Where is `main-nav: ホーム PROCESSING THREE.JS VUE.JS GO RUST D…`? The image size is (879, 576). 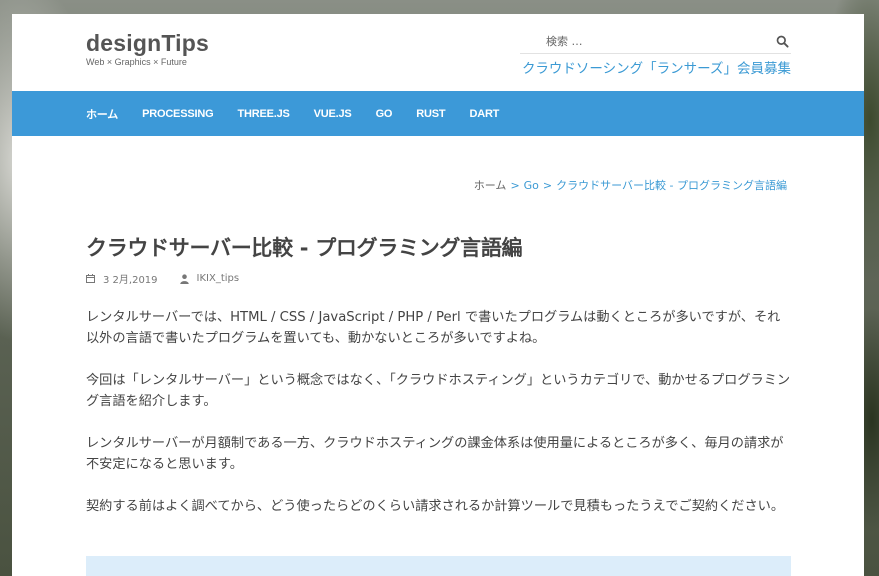 main-nav: ホーム PROCESSING THREE.JS VUE.JS GO RUST D… is located at coordinates (438, 113).